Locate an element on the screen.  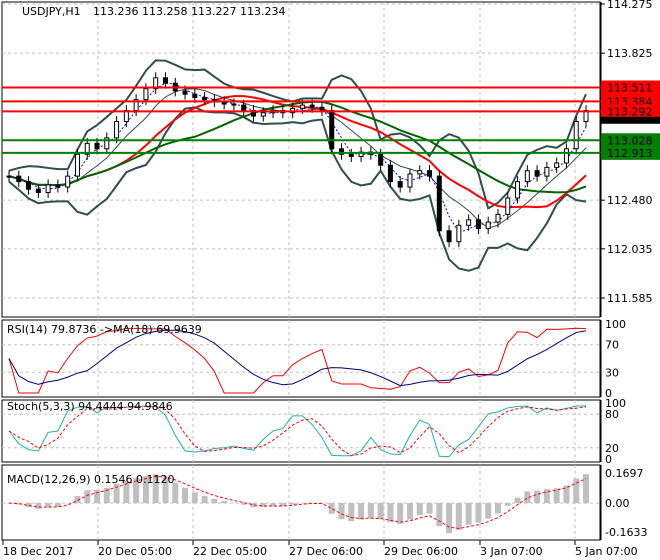
time-label: 3 Jan 07:00 is located at coordinates (511, 551).